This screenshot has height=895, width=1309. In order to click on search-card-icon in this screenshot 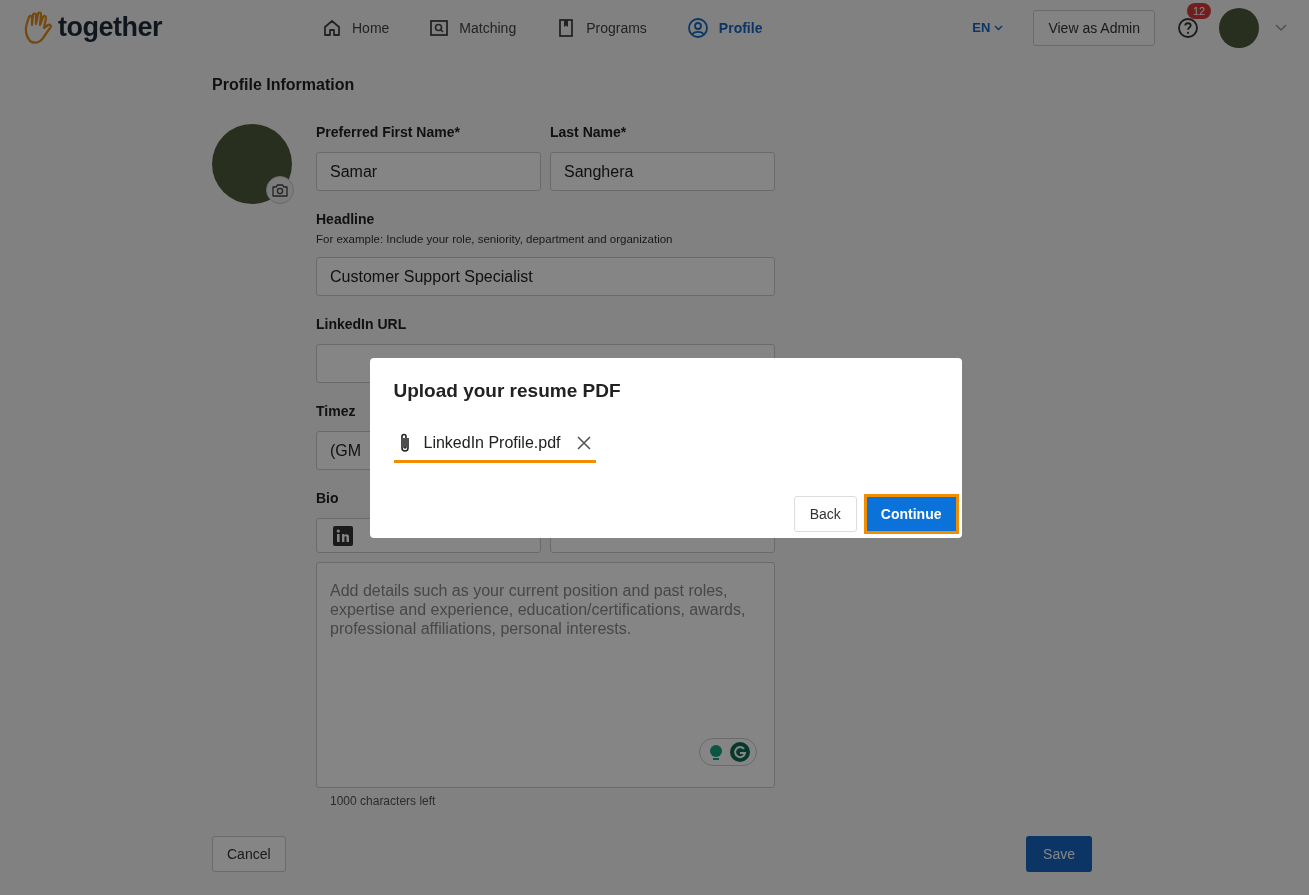, I will do `click(439, 27)`.